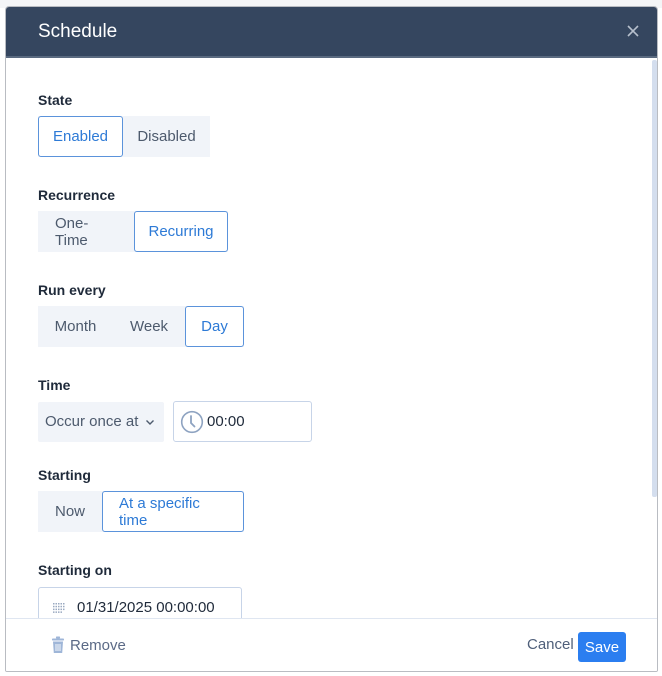 The height and width of the screenshot is (676, 662). What do you see at coordinates (173, 511) in the screenshot?
I see `starting-specific-time-option: At a specific time` at bounding box center [173, 511].